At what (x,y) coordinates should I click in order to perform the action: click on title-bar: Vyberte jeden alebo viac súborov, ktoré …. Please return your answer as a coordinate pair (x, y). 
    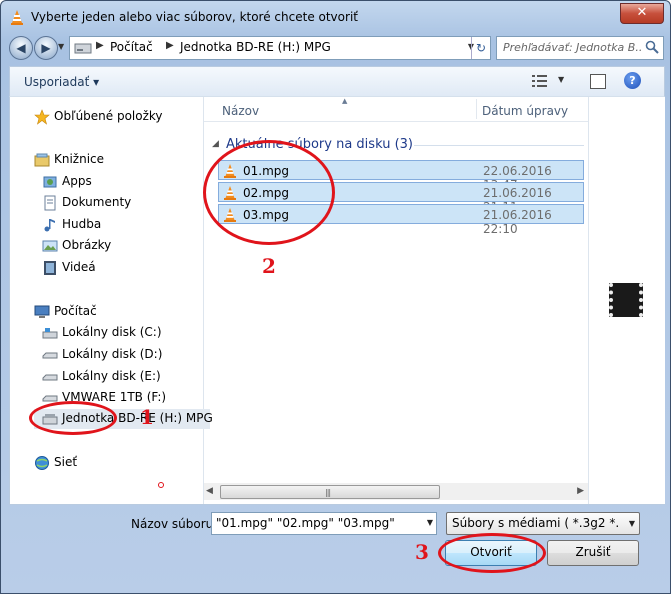
    Looking at the image, I should click on (335, 17).